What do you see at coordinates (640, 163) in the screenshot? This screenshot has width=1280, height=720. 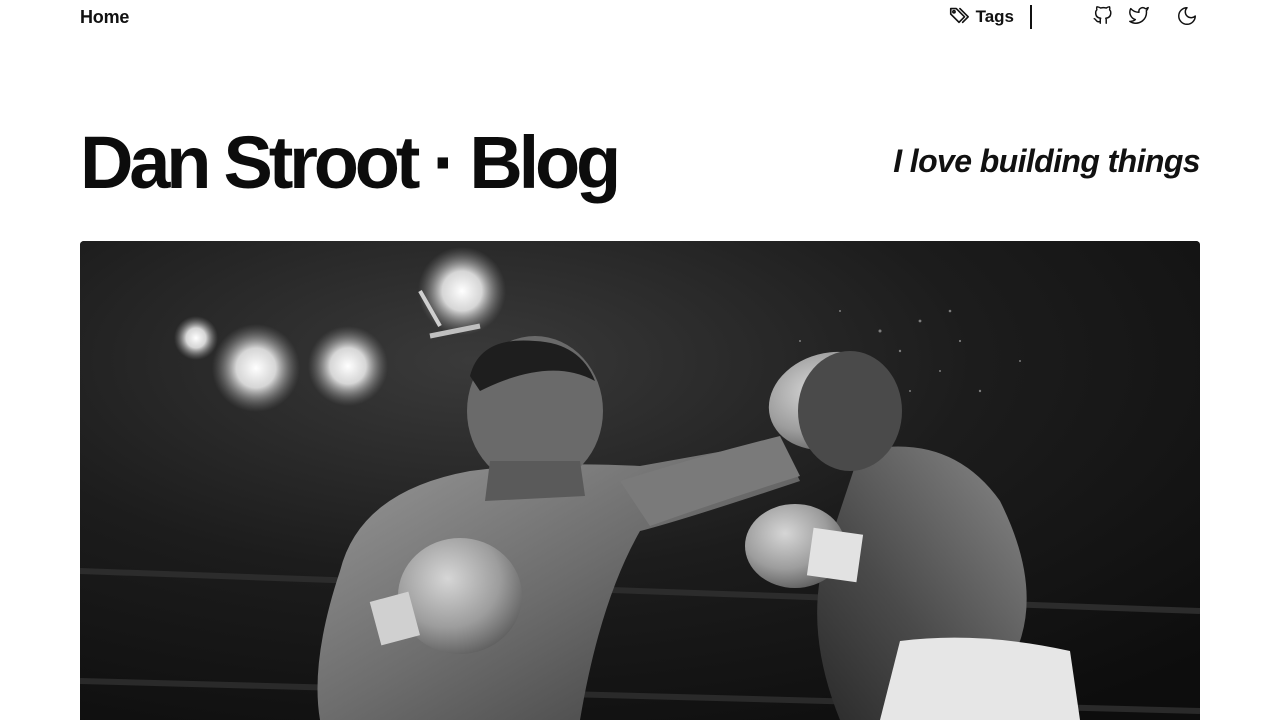 I see `site-header: Dan Stroot · Blog I love building things` at bounding box center [640, 163].